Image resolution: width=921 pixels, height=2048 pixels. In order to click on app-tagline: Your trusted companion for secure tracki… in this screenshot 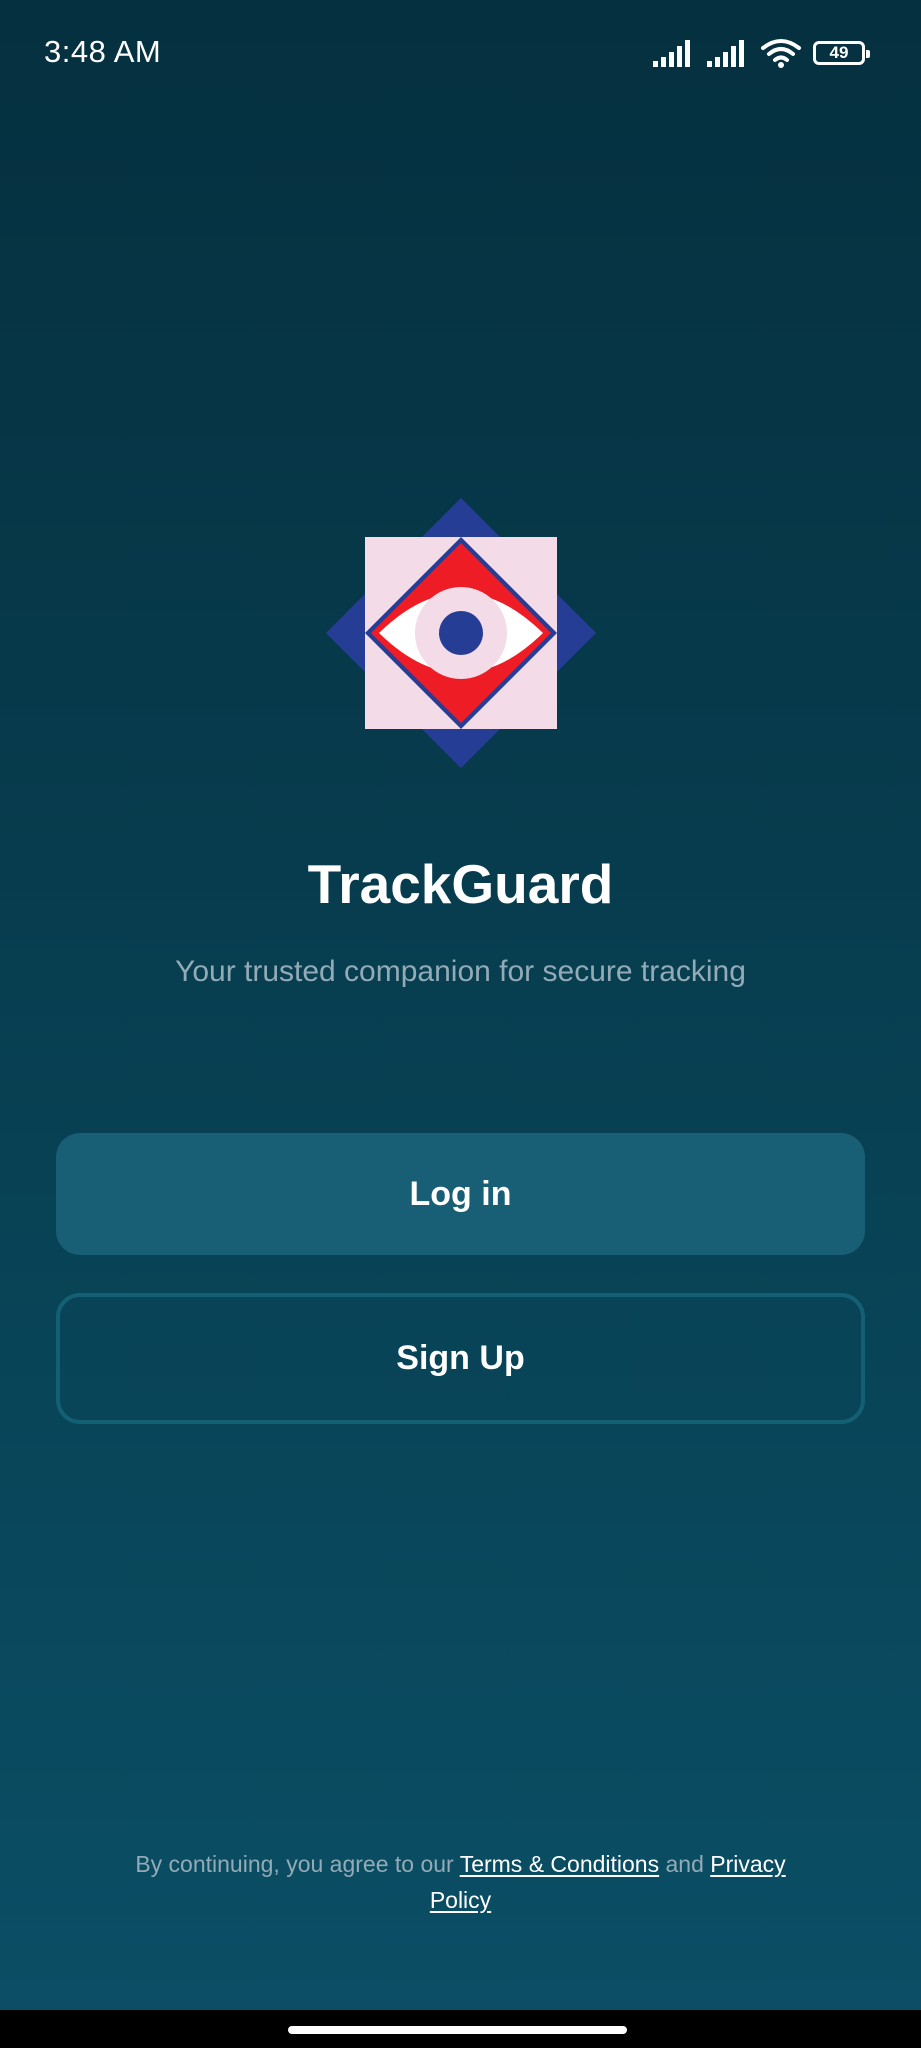, I will do `click(460, 971)`.